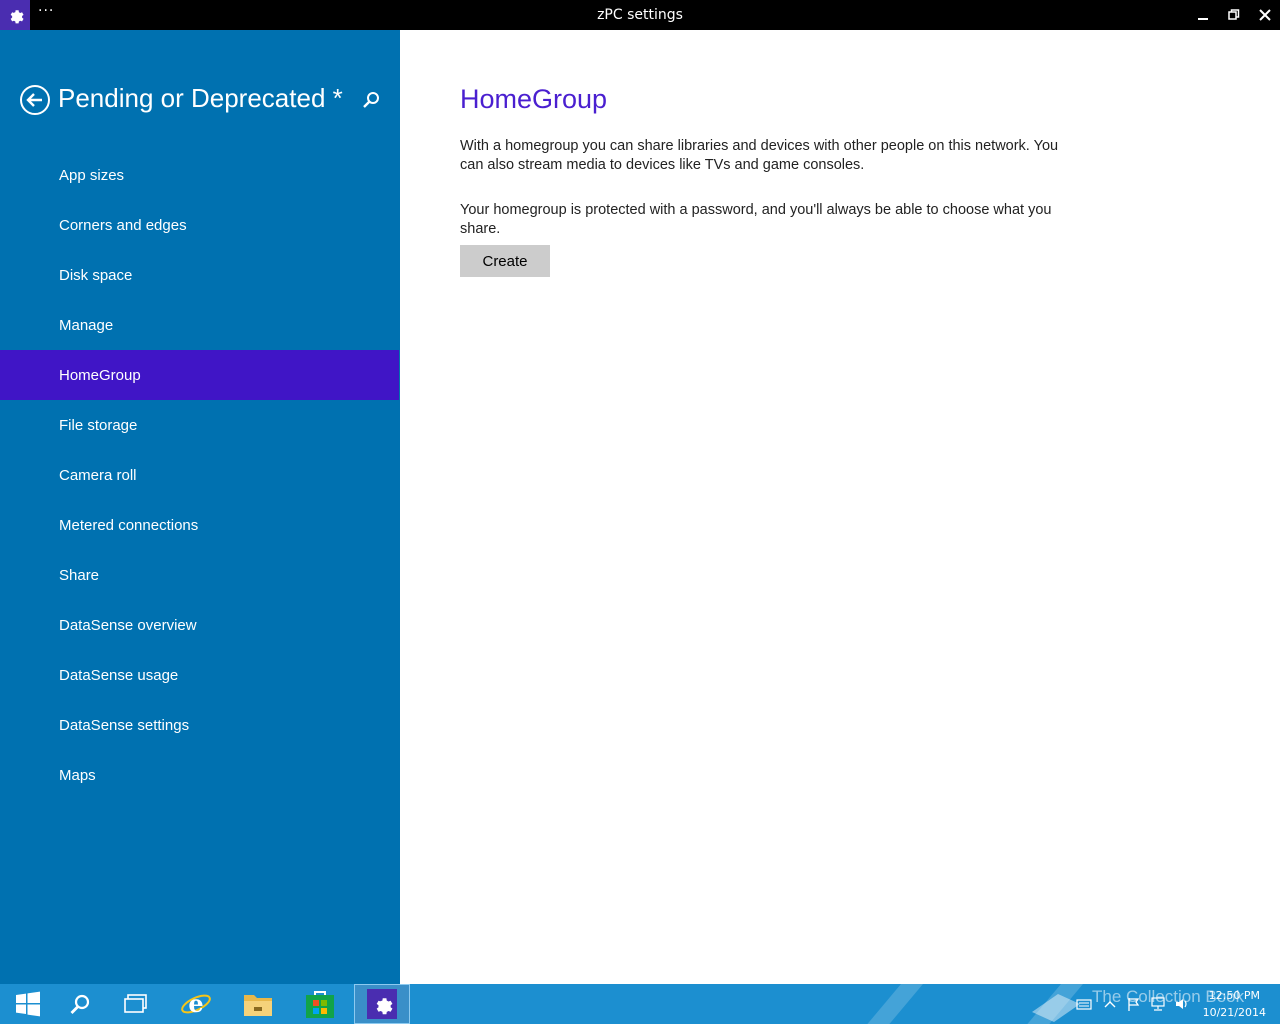  I want to click on clock-time: 12:50 PM, so click(1234, 995).